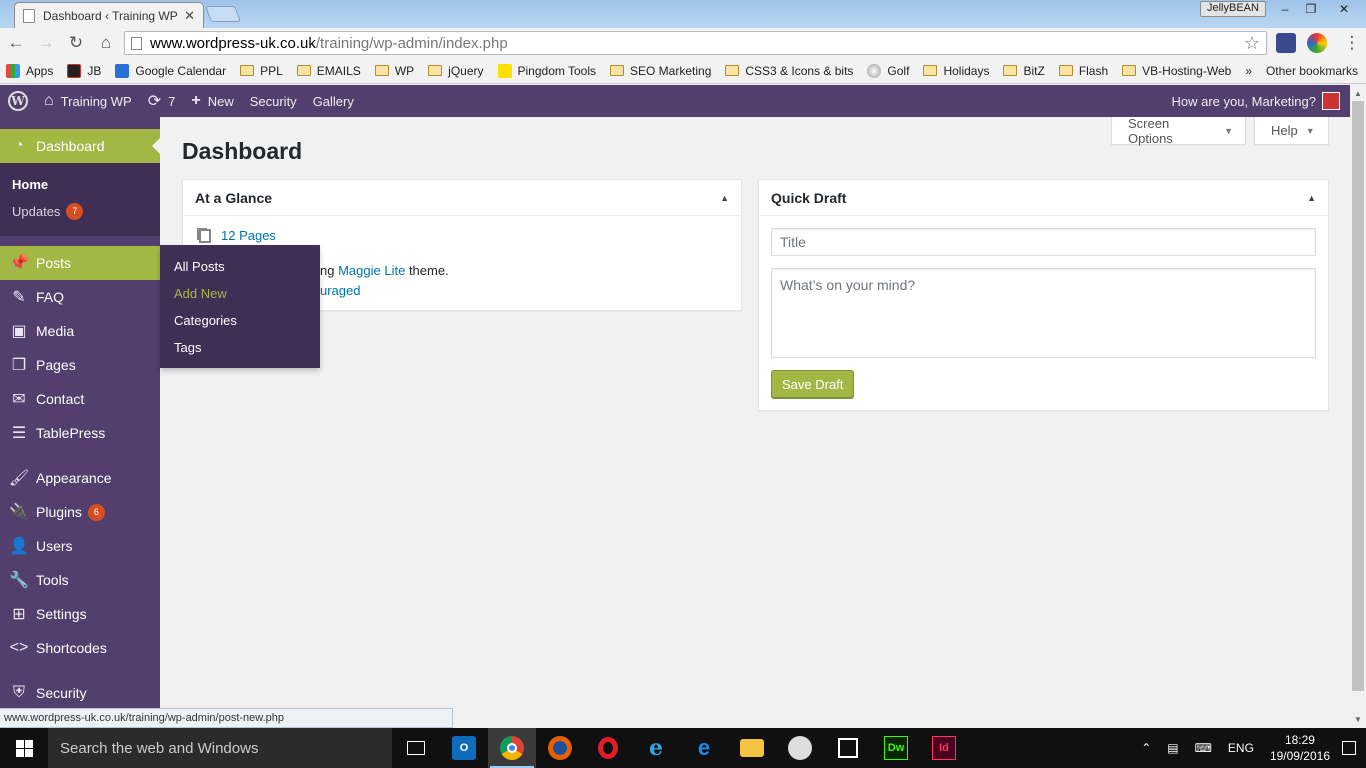  Describe the element at coordinates (80, 512) in the screenshot. I see `sidebar-item-plugins: 🔌 Plugins 6` at that location.